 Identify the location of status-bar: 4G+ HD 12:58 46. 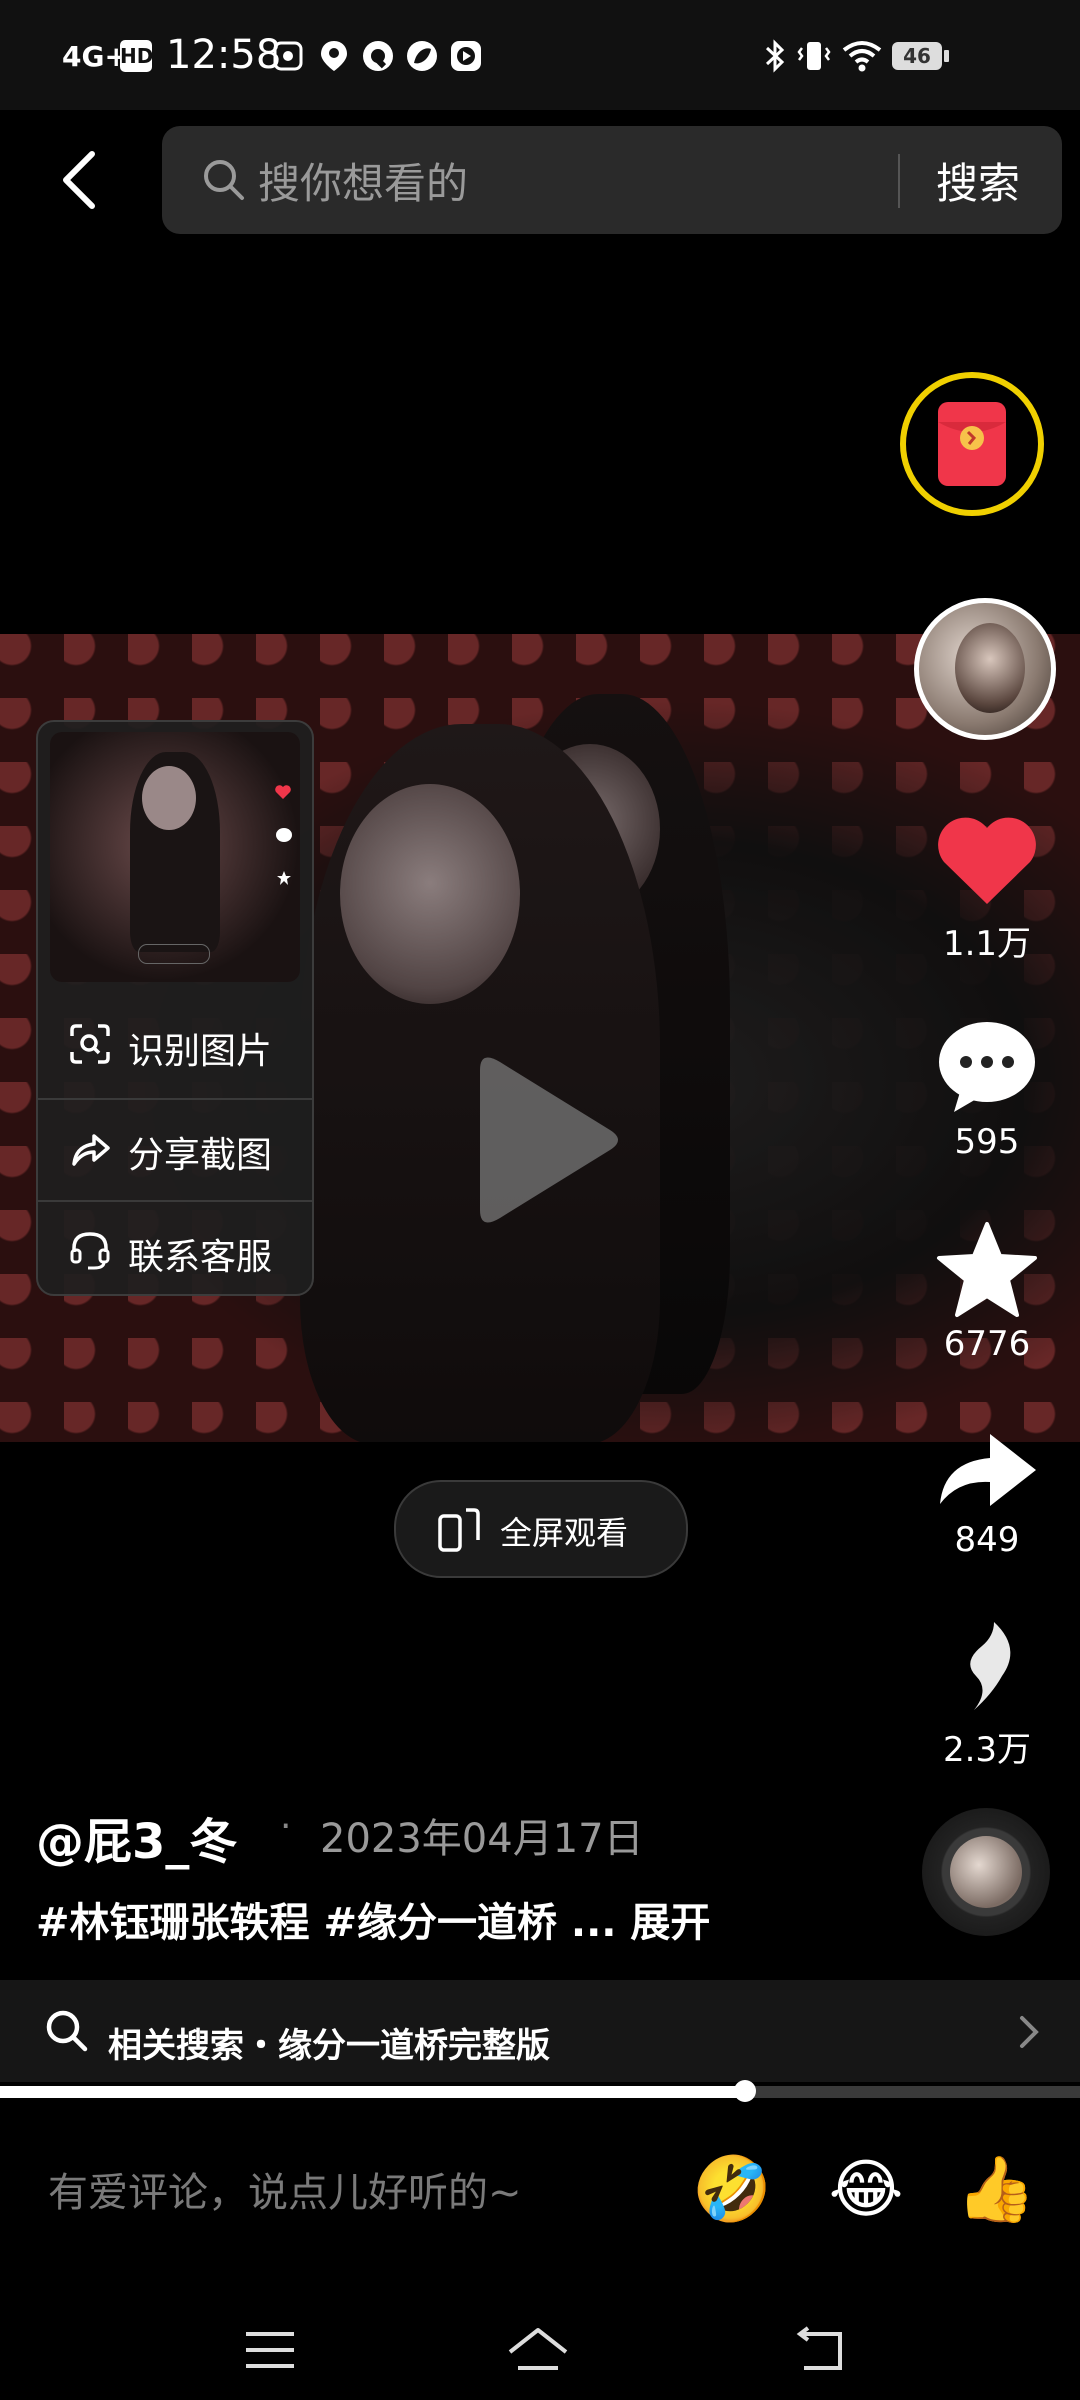
(540, 55).